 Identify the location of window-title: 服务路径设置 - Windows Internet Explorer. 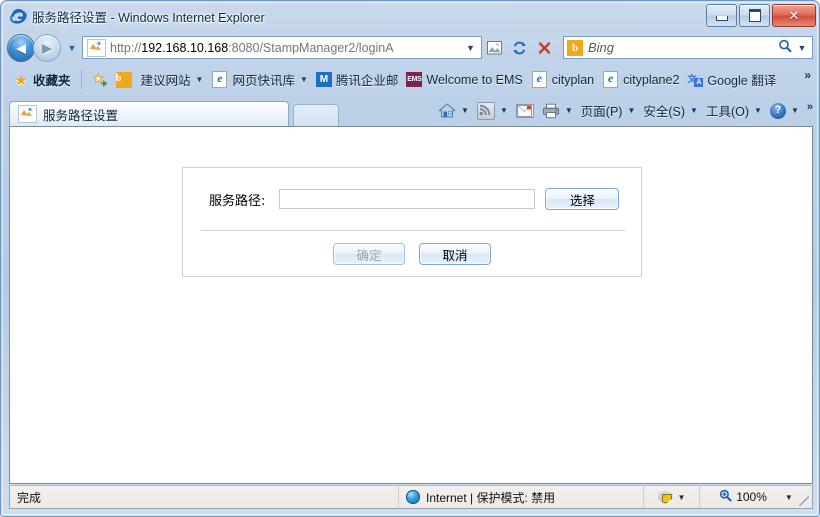
(148, 17).